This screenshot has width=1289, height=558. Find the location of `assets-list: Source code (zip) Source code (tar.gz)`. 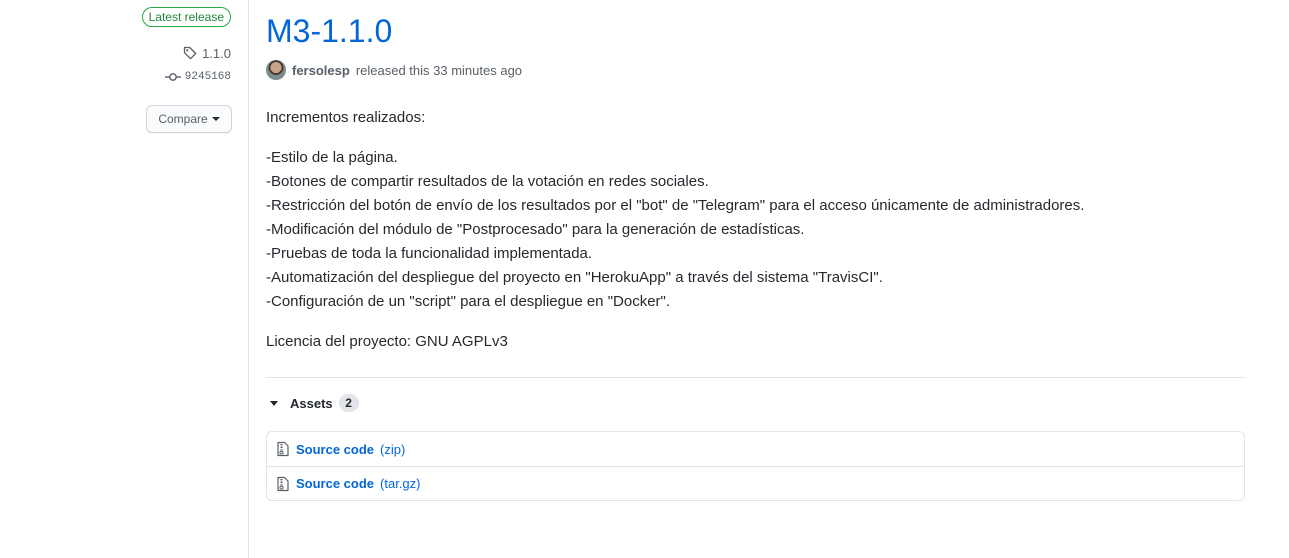

assets-list: Source code (zip) Source code (tar.gz) is located at coordinates (755, 466).